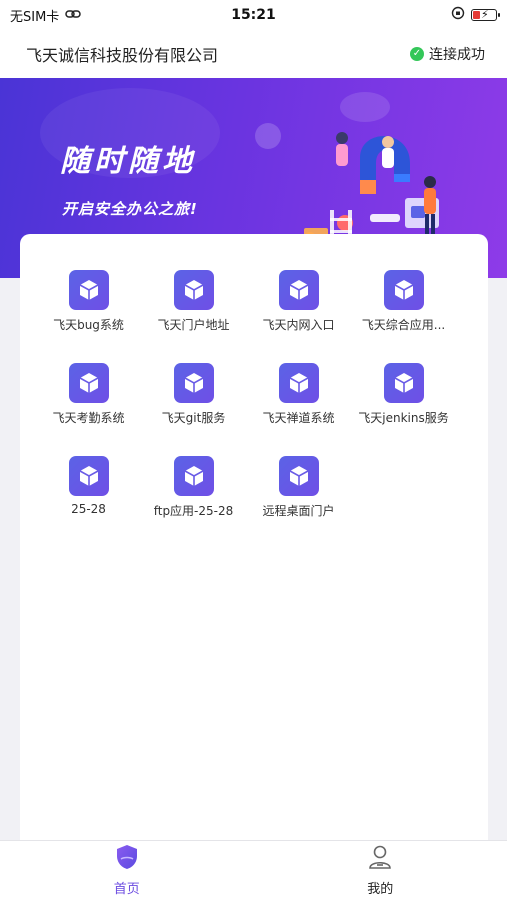 The width and height of the screenshot is (507, 900). I want to click on connection-status: ✓ 连接成功, so click(447, 54).